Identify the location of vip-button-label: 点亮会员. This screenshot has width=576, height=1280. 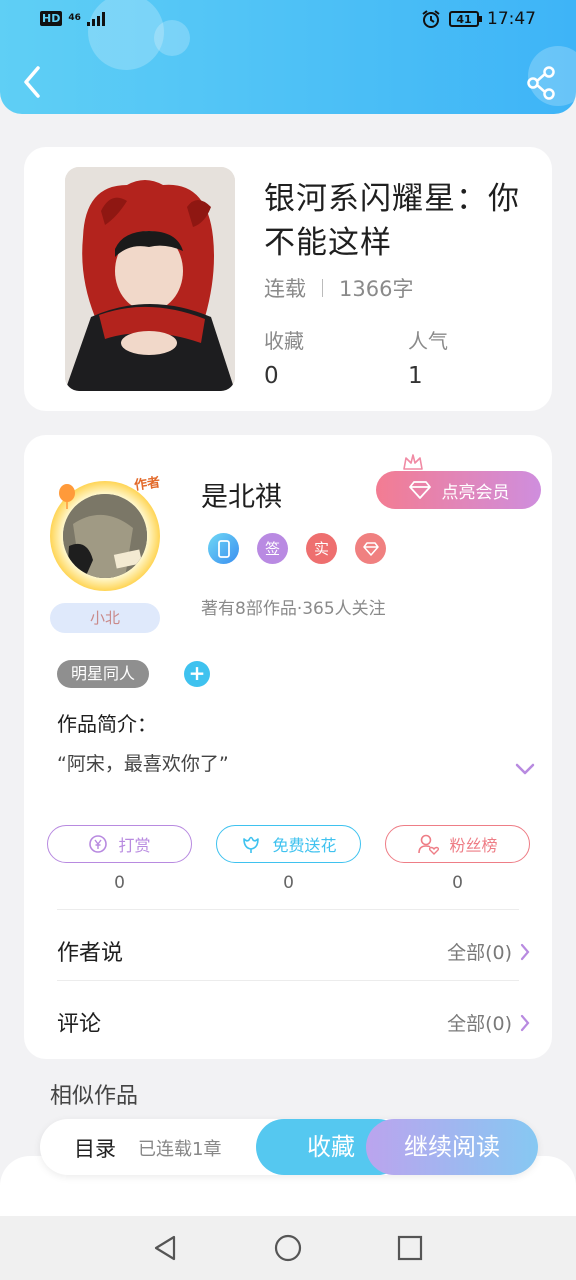
(475, 492).